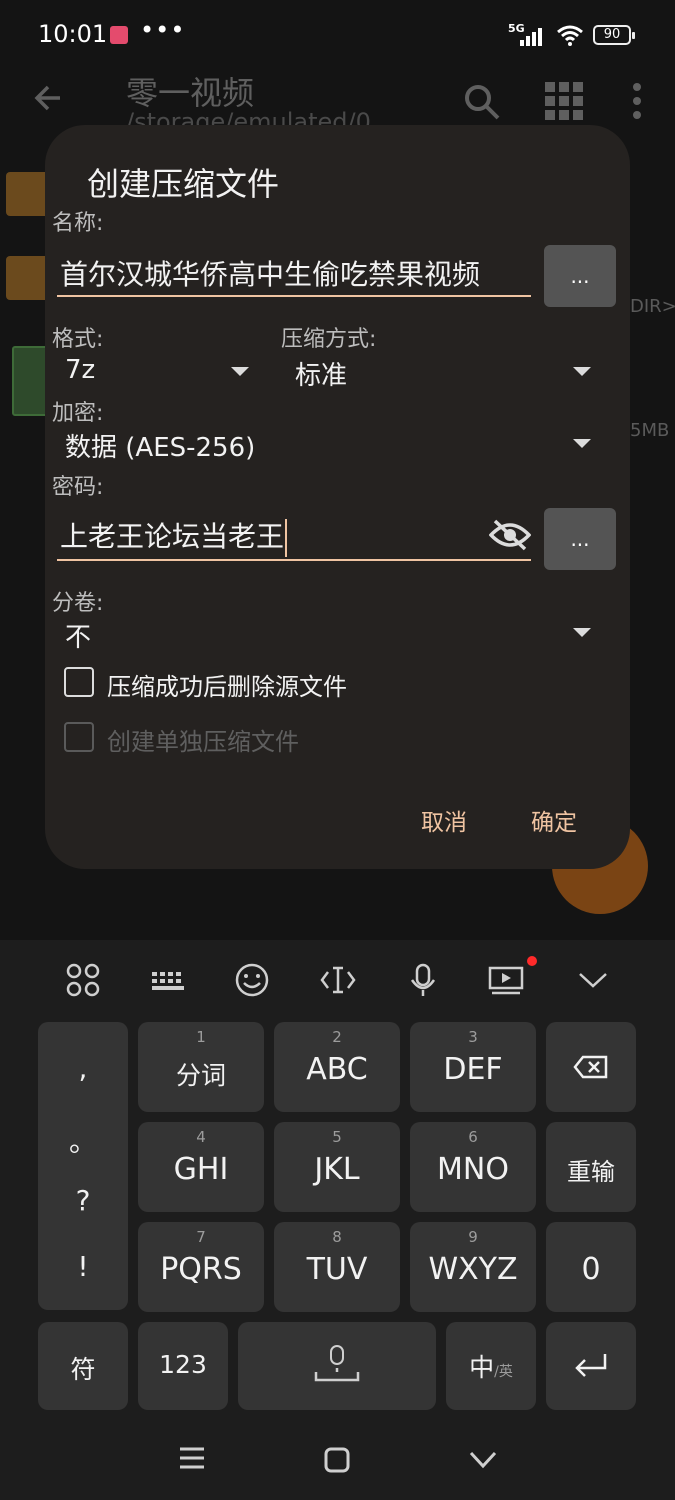 Image resolution: width=675 pixels, height=1500 pixels. What do you see at coordinates (473, 1237) in the screenshot?
I see `key-number: 9` at bounding box center [473, 1237].